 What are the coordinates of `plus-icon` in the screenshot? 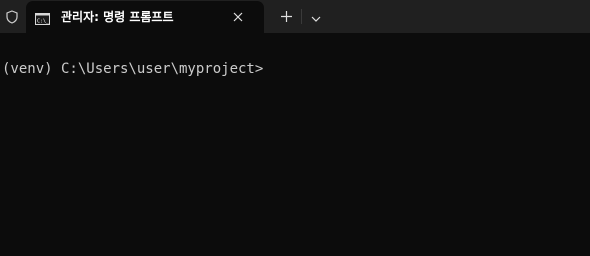 It's located at (286, 16).